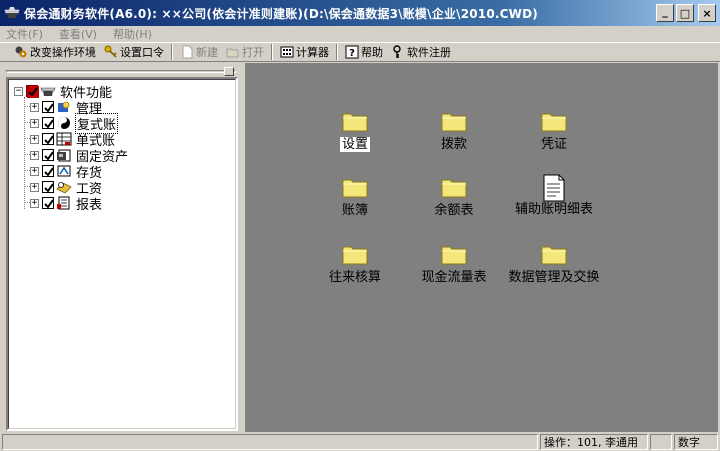  I want to click on tree-item-label: 报表, so click(89, 205).